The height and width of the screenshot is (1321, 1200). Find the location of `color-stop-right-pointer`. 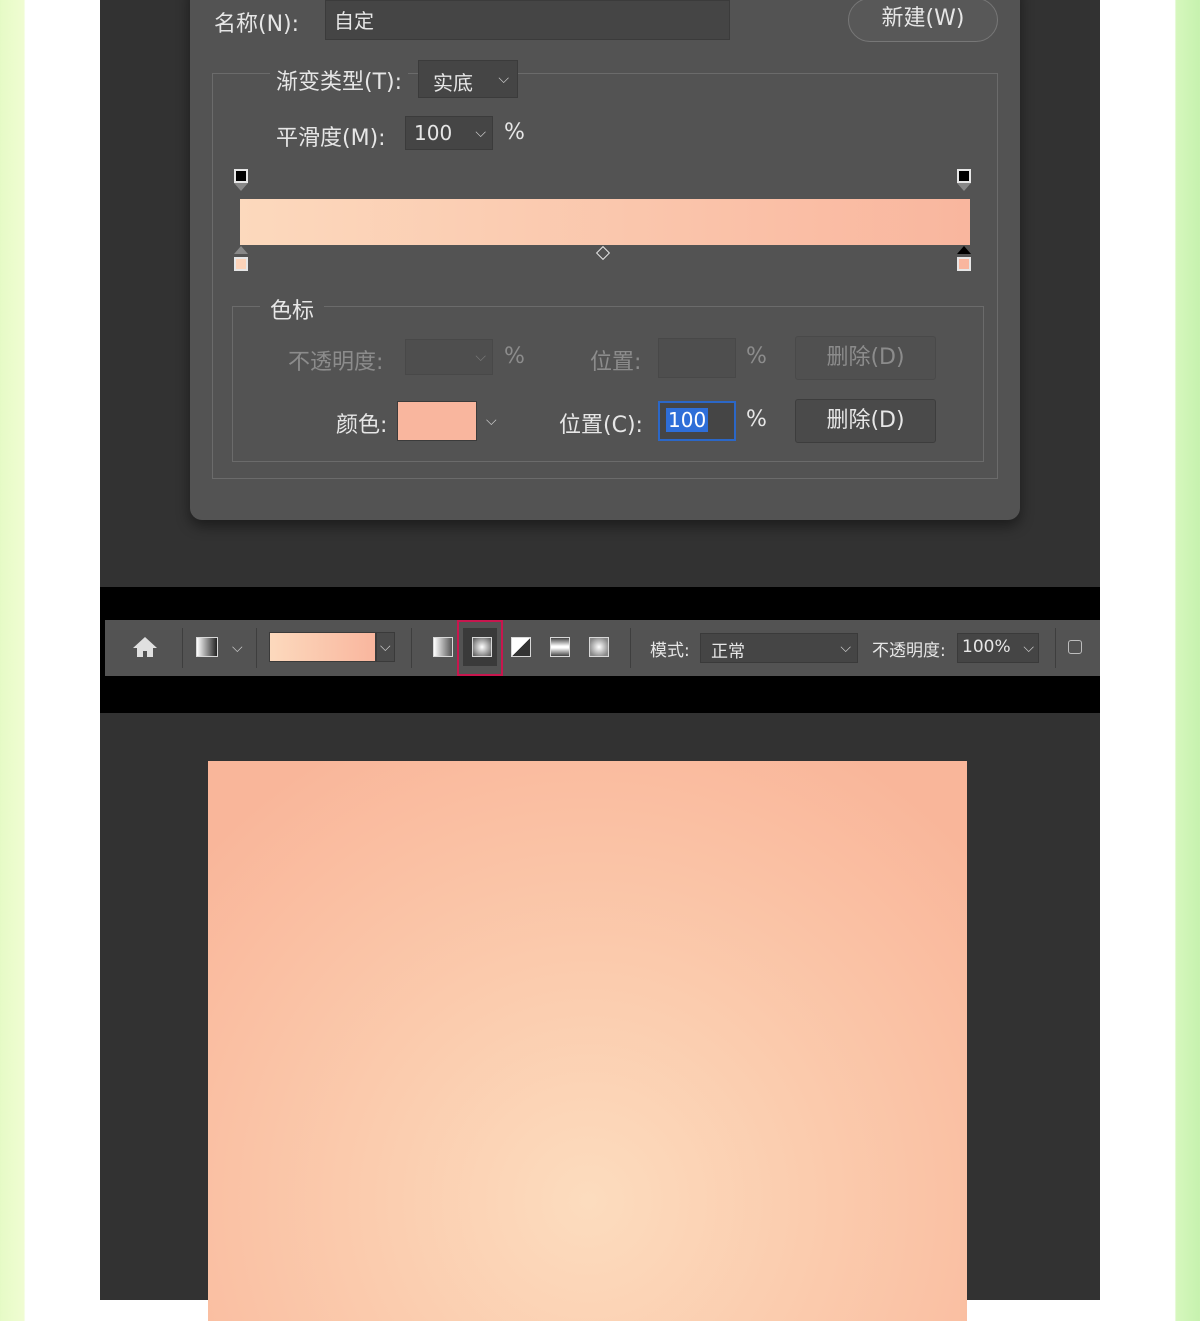

color-stop-right-pointer is located at coordinates (964, 250).